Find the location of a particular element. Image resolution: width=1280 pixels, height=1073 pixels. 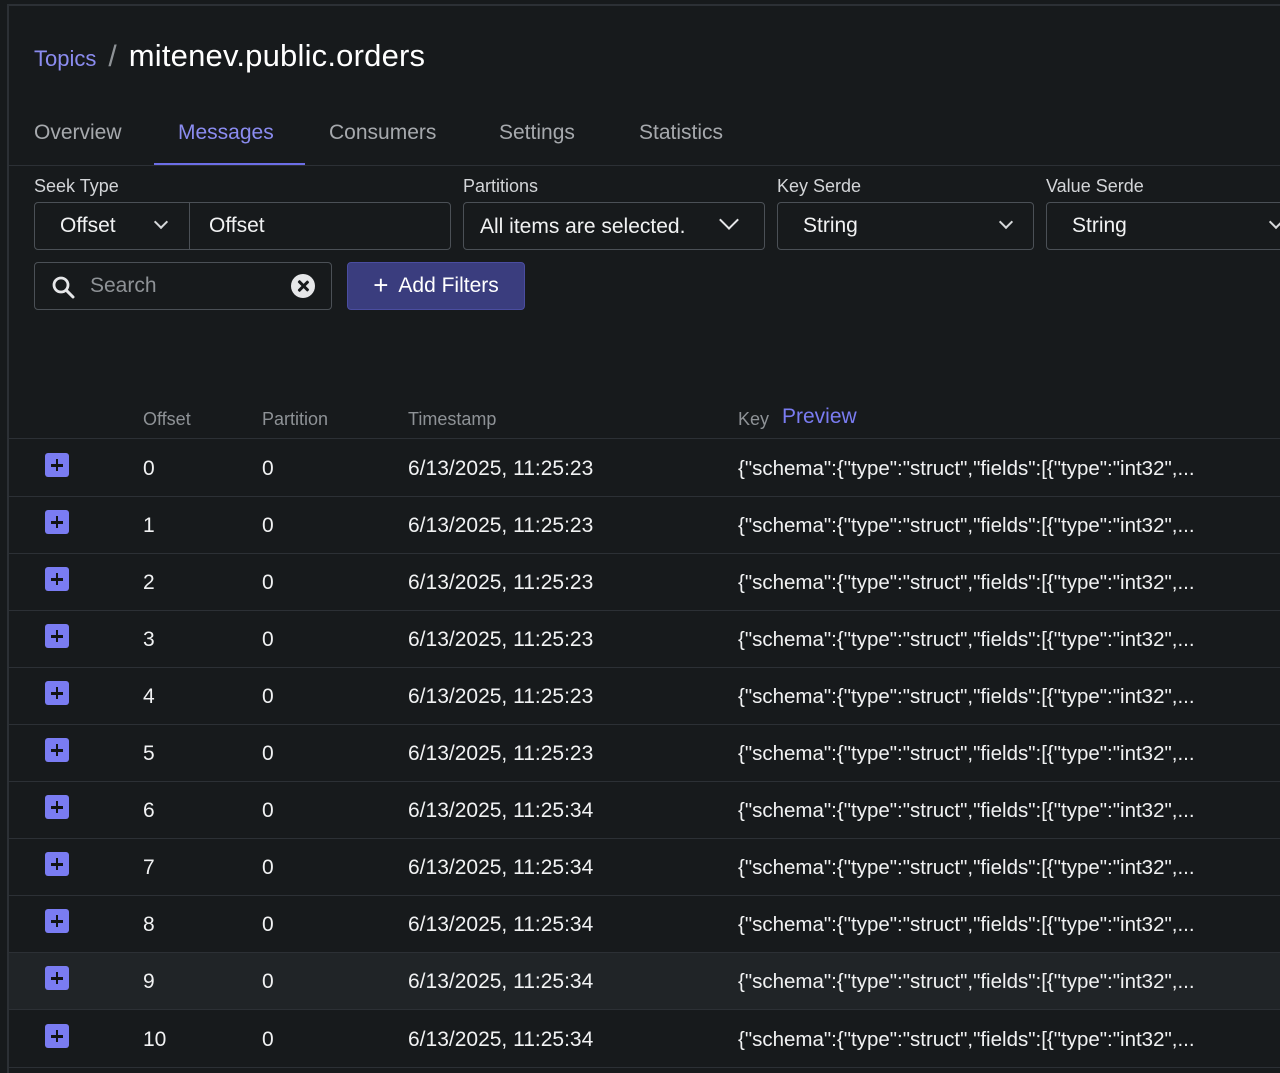

partitions-select: All items are selected. is located at coordinates (614, 226).